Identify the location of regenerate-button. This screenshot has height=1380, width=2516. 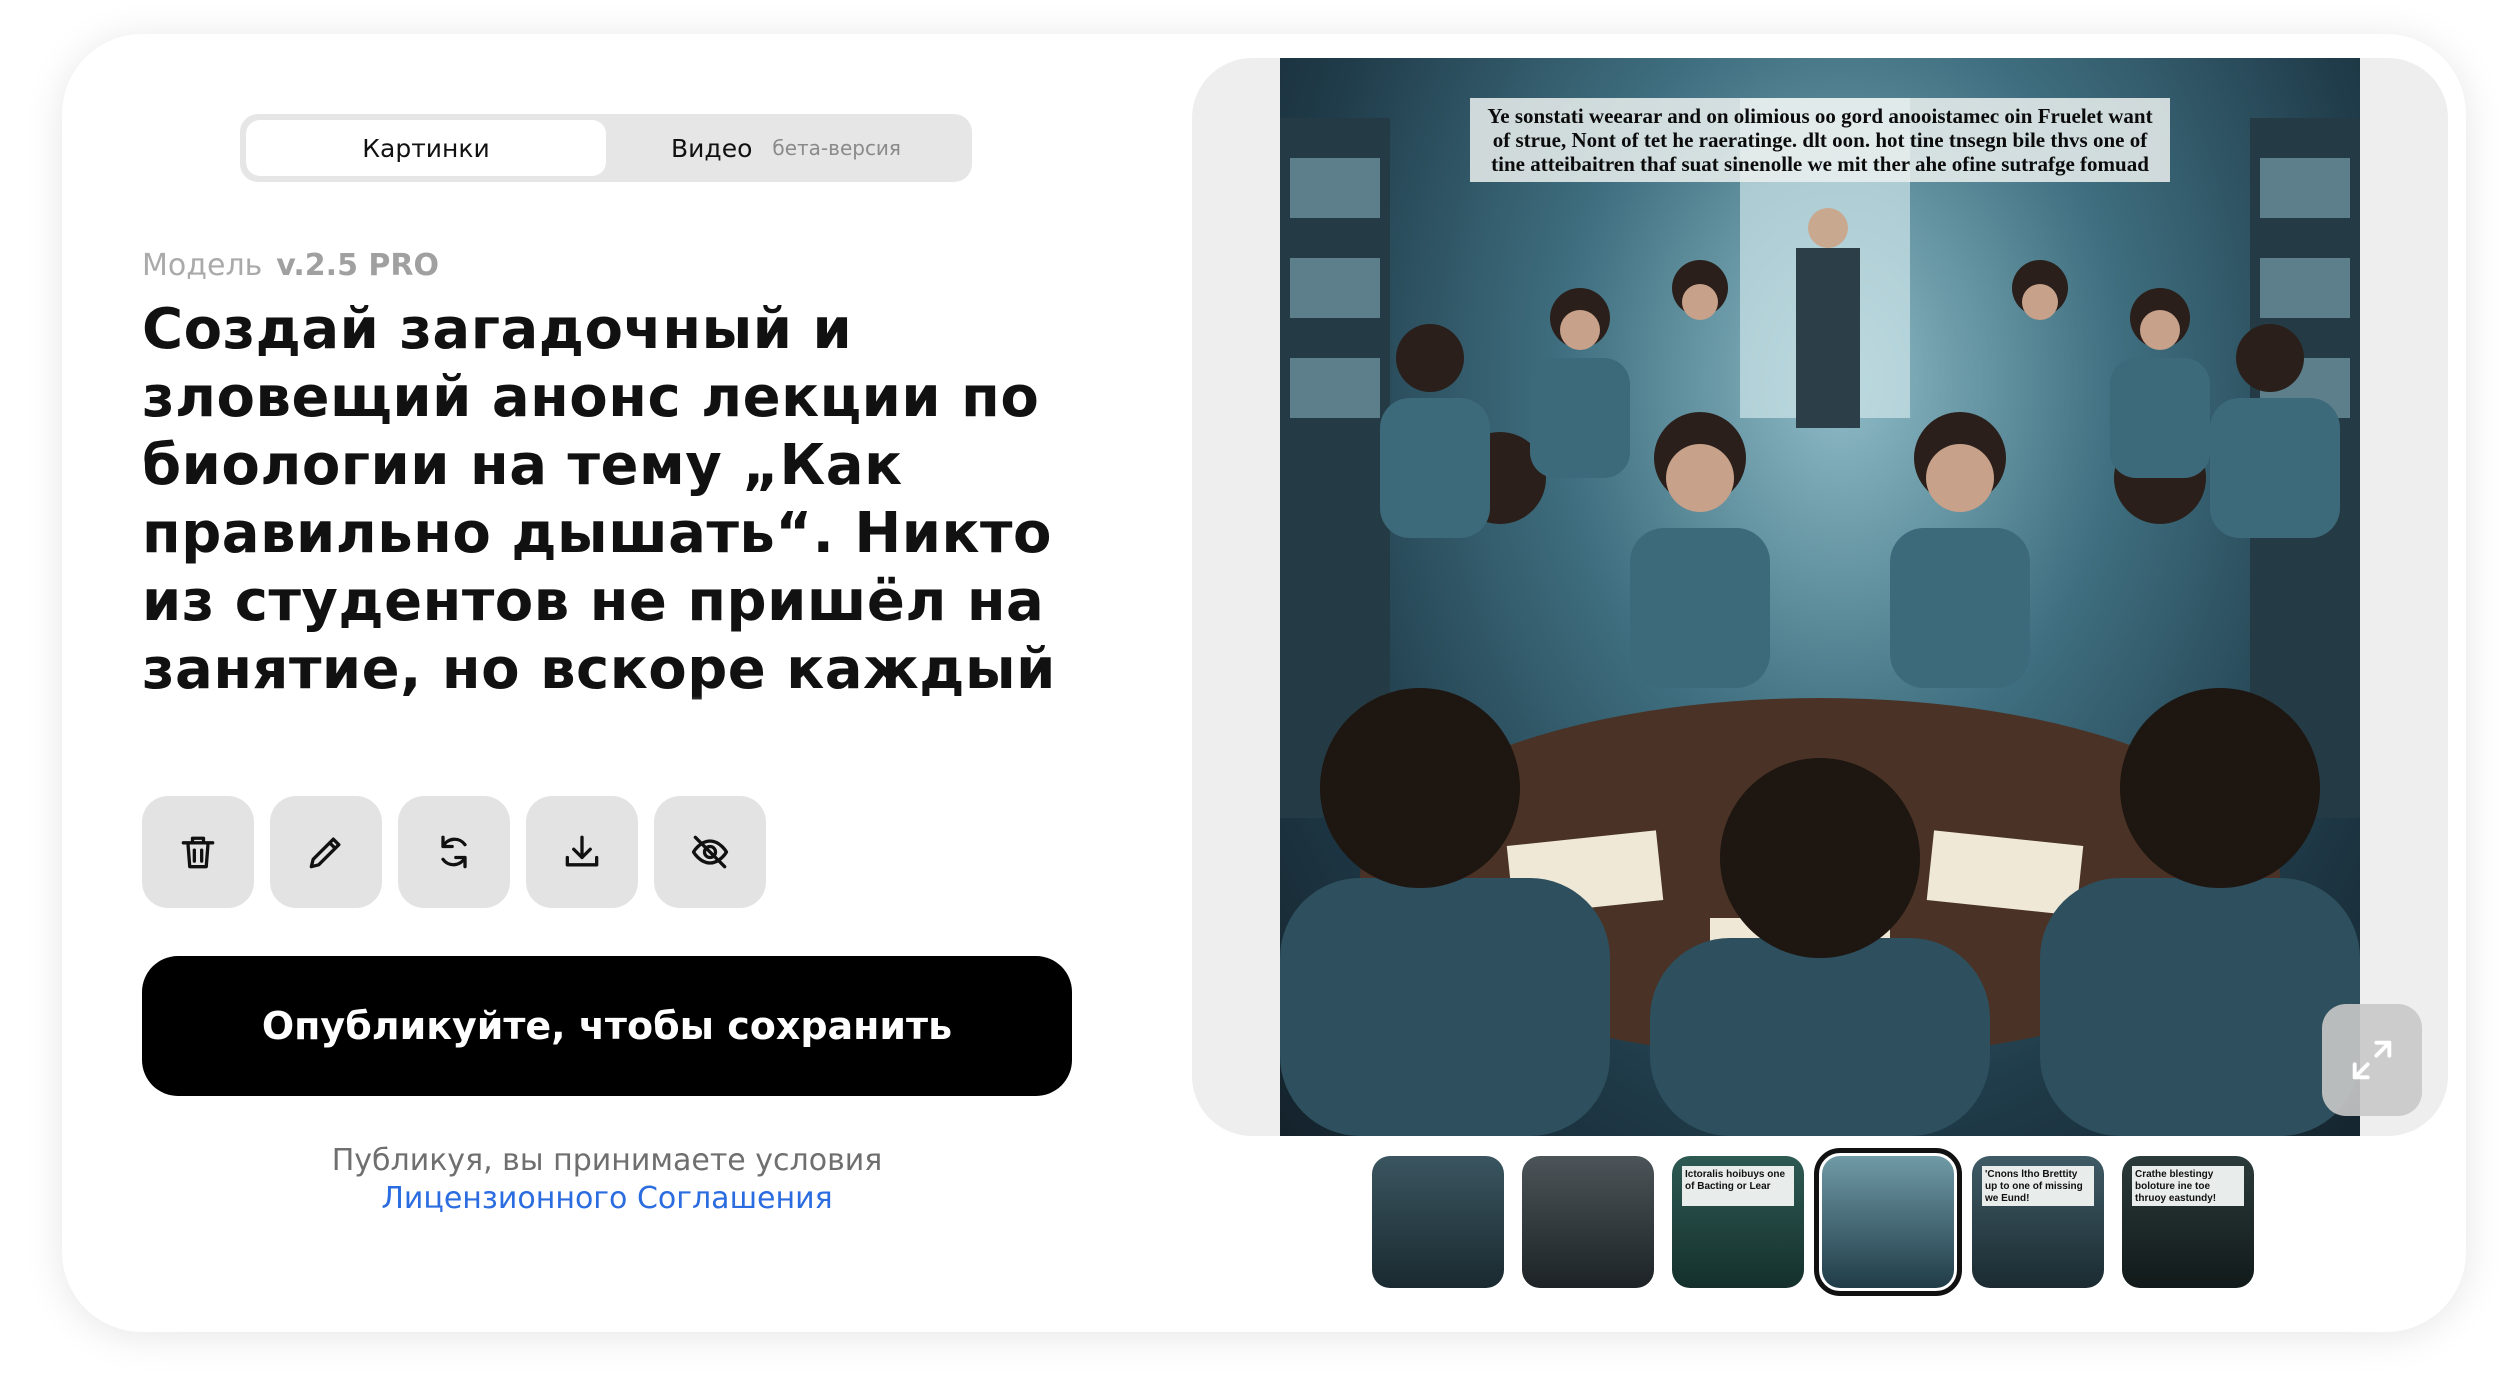
(454, 852).